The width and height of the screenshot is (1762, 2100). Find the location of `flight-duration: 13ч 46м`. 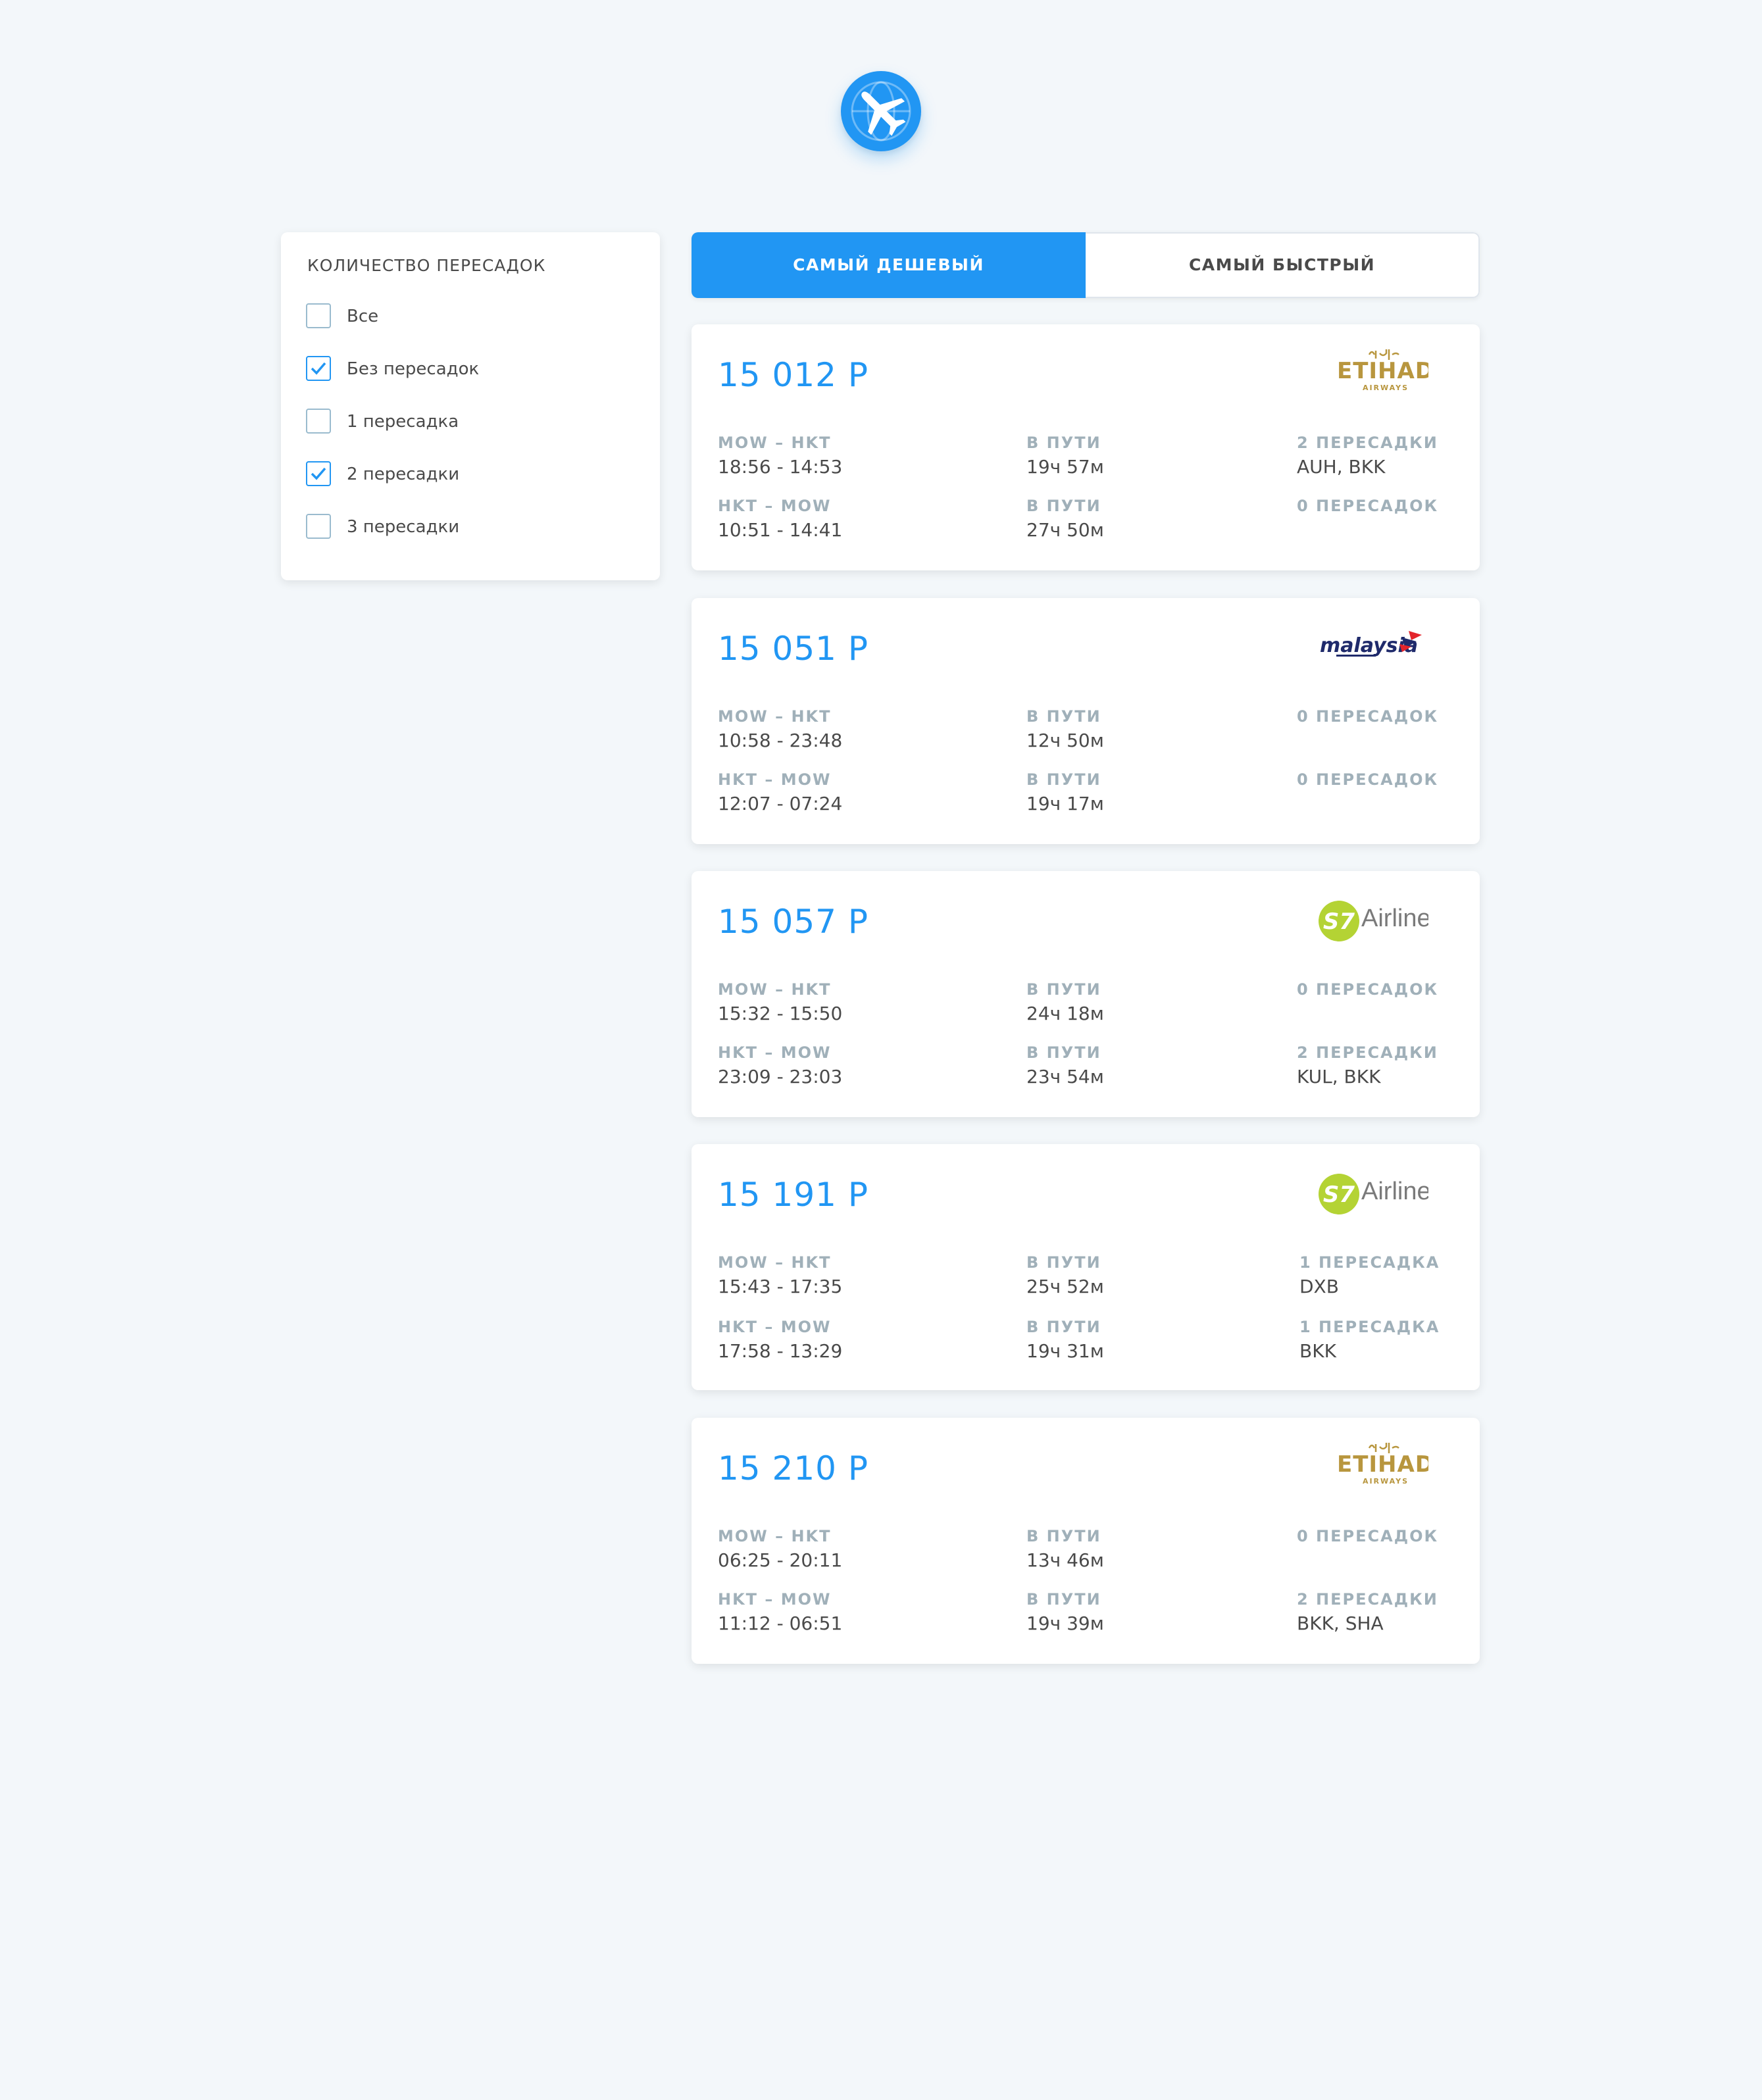

flight-duration: 13ч 46м is located at coordinates (1065, 1560).